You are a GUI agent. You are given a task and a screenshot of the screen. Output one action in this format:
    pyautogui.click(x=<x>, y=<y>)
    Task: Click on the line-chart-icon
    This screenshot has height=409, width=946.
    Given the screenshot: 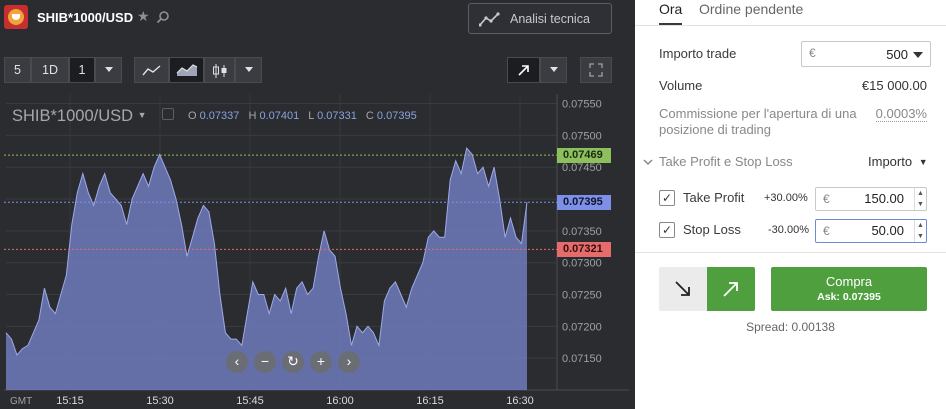 What is the action you would take?
    pyautogui.click(x=150, y=70)
    